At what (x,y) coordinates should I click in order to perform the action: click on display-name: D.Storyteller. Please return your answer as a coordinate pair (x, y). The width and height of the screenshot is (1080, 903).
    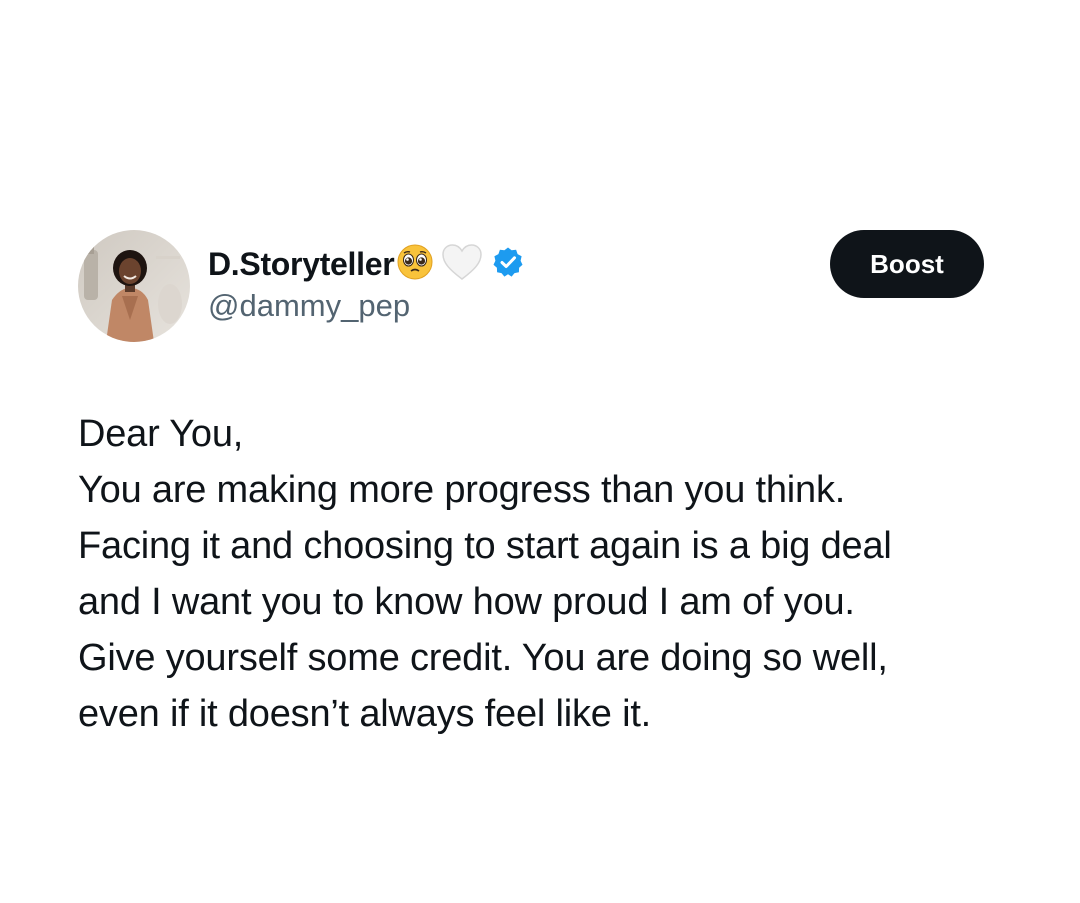
    Looking at the image, I should click on (301, 264).